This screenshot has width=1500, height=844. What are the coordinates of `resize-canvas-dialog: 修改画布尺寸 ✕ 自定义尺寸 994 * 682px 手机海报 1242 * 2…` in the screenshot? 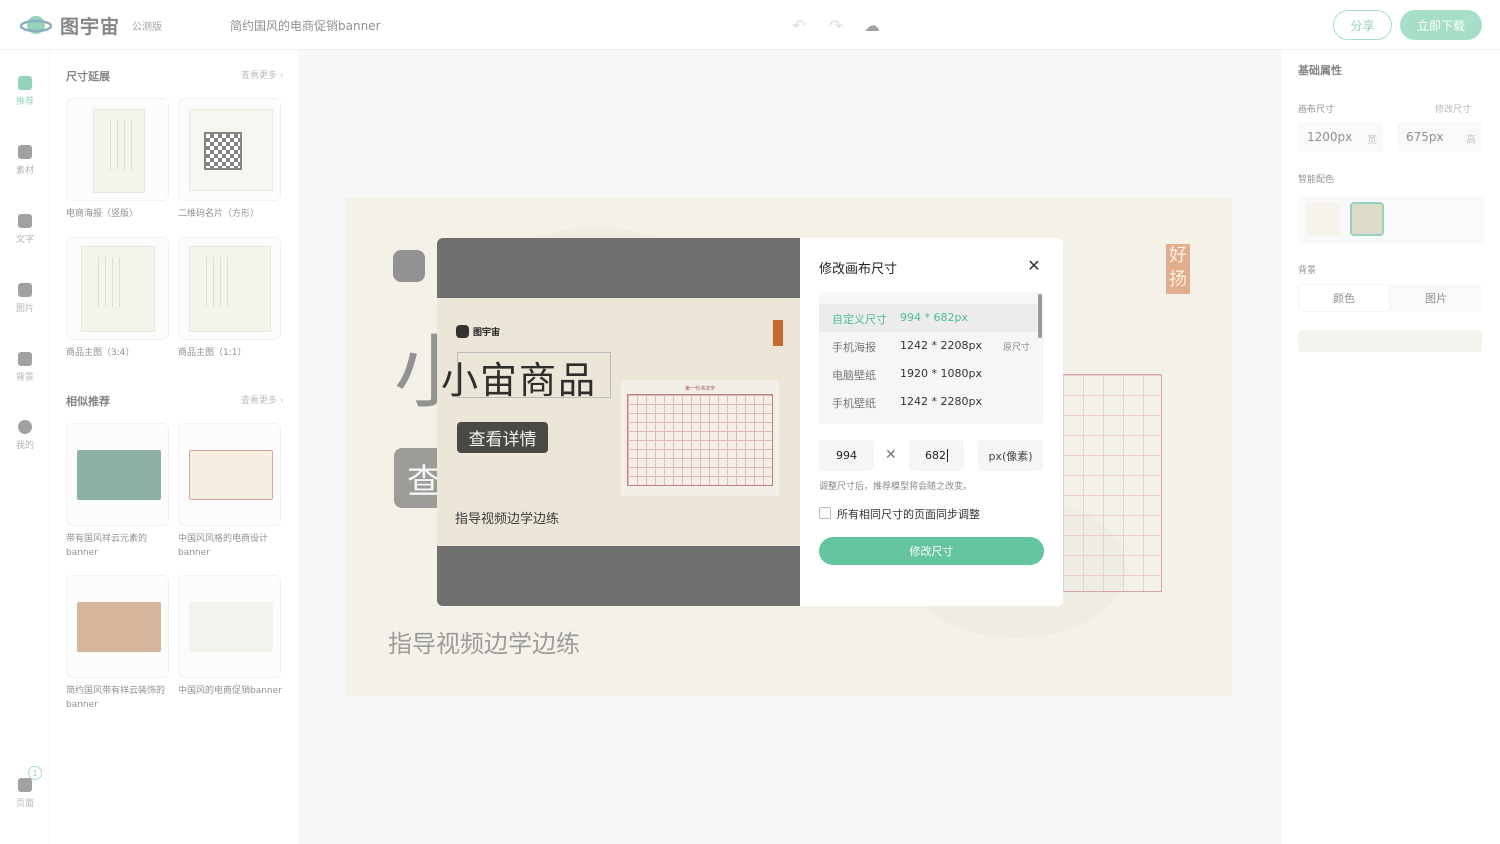 It's located at (931, 422).